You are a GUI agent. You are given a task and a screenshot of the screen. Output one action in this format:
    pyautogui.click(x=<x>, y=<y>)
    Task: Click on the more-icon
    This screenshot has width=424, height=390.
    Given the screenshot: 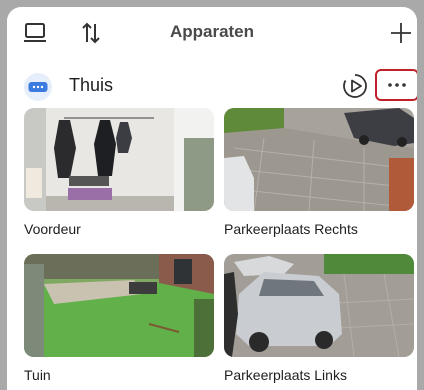 What is the action you would take?
    pyautogui.click(x=397, y=85)
    